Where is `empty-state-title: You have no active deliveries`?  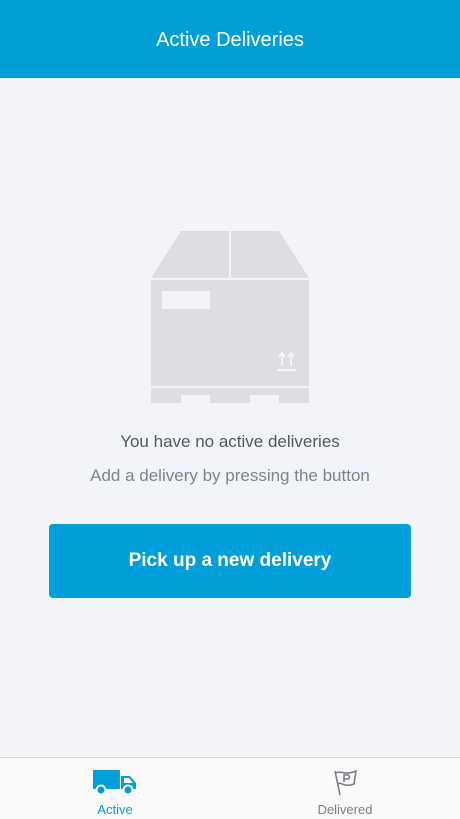 empty-state-title: You have no active deliveries is located at coordinates (230, 441).